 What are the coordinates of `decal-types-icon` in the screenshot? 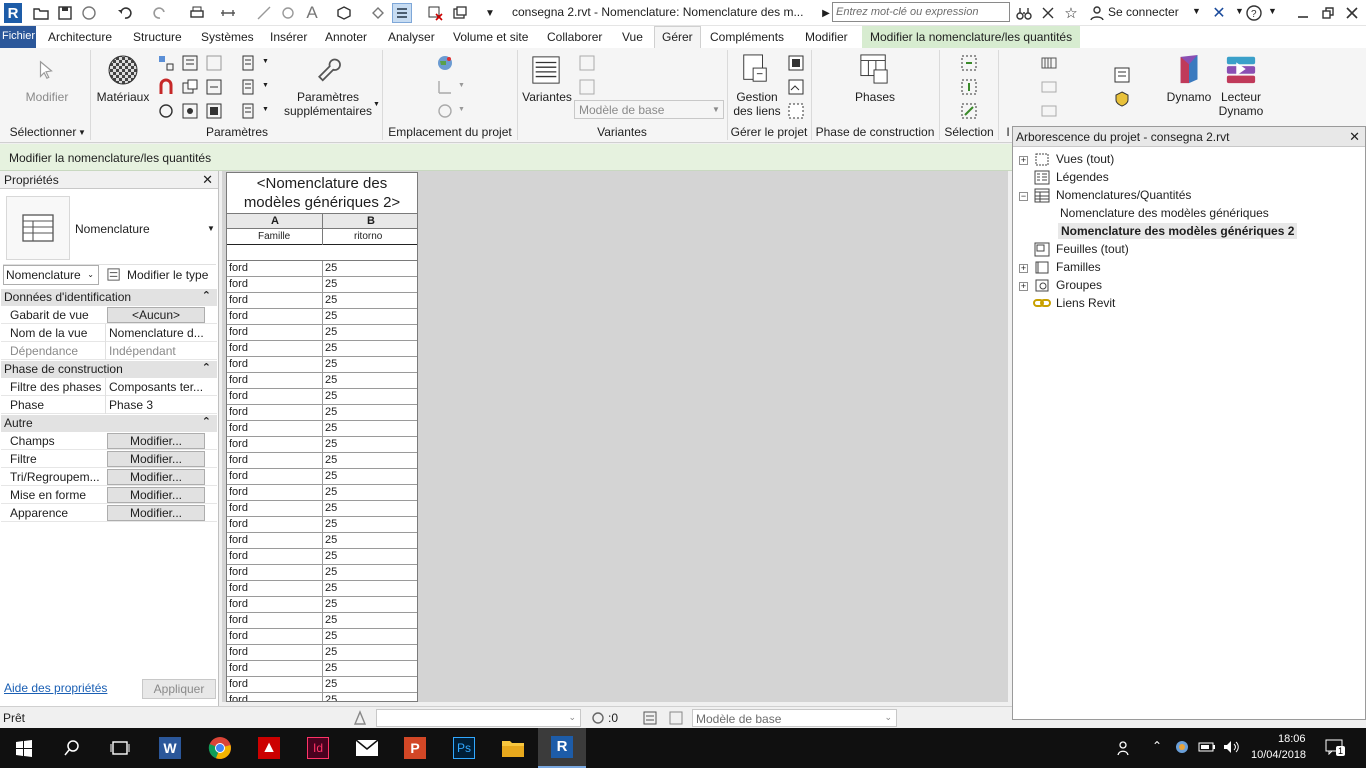 It's located at (796, 87).